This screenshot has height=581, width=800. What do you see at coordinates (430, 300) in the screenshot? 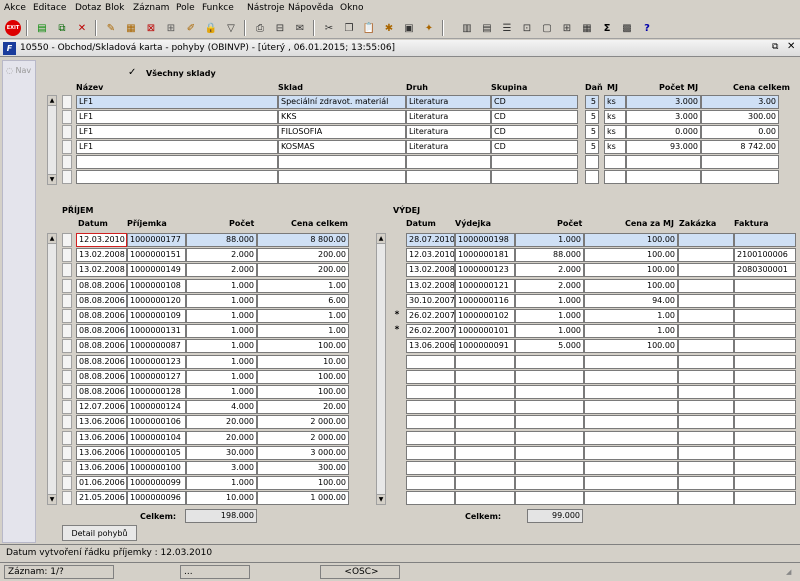
I see `vydej-cell: 30.10.2007` at bounding box center [430, 300].